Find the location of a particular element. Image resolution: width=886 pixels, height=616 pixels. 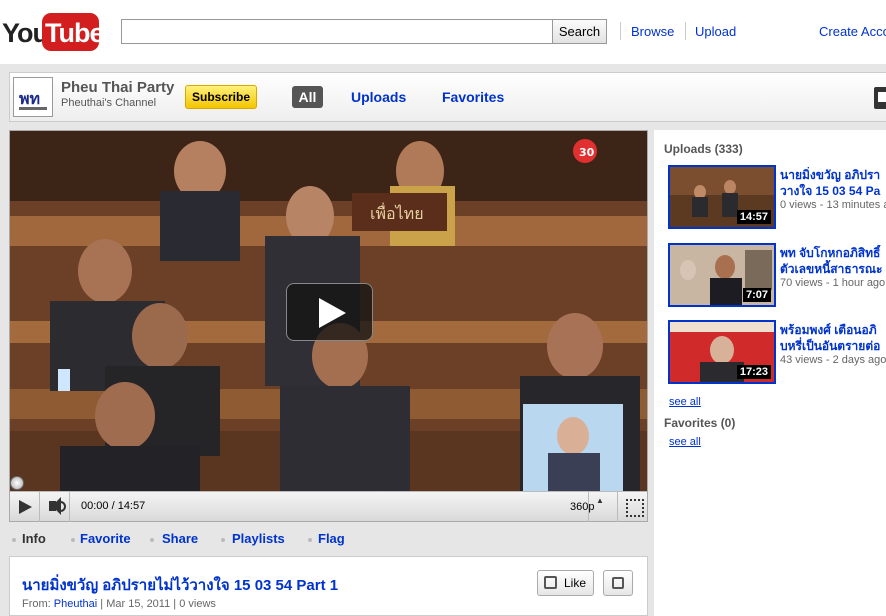

upload-title-line1: พร้อมพงศ์ เตือนอภิ is located at coordinates (828, 330).